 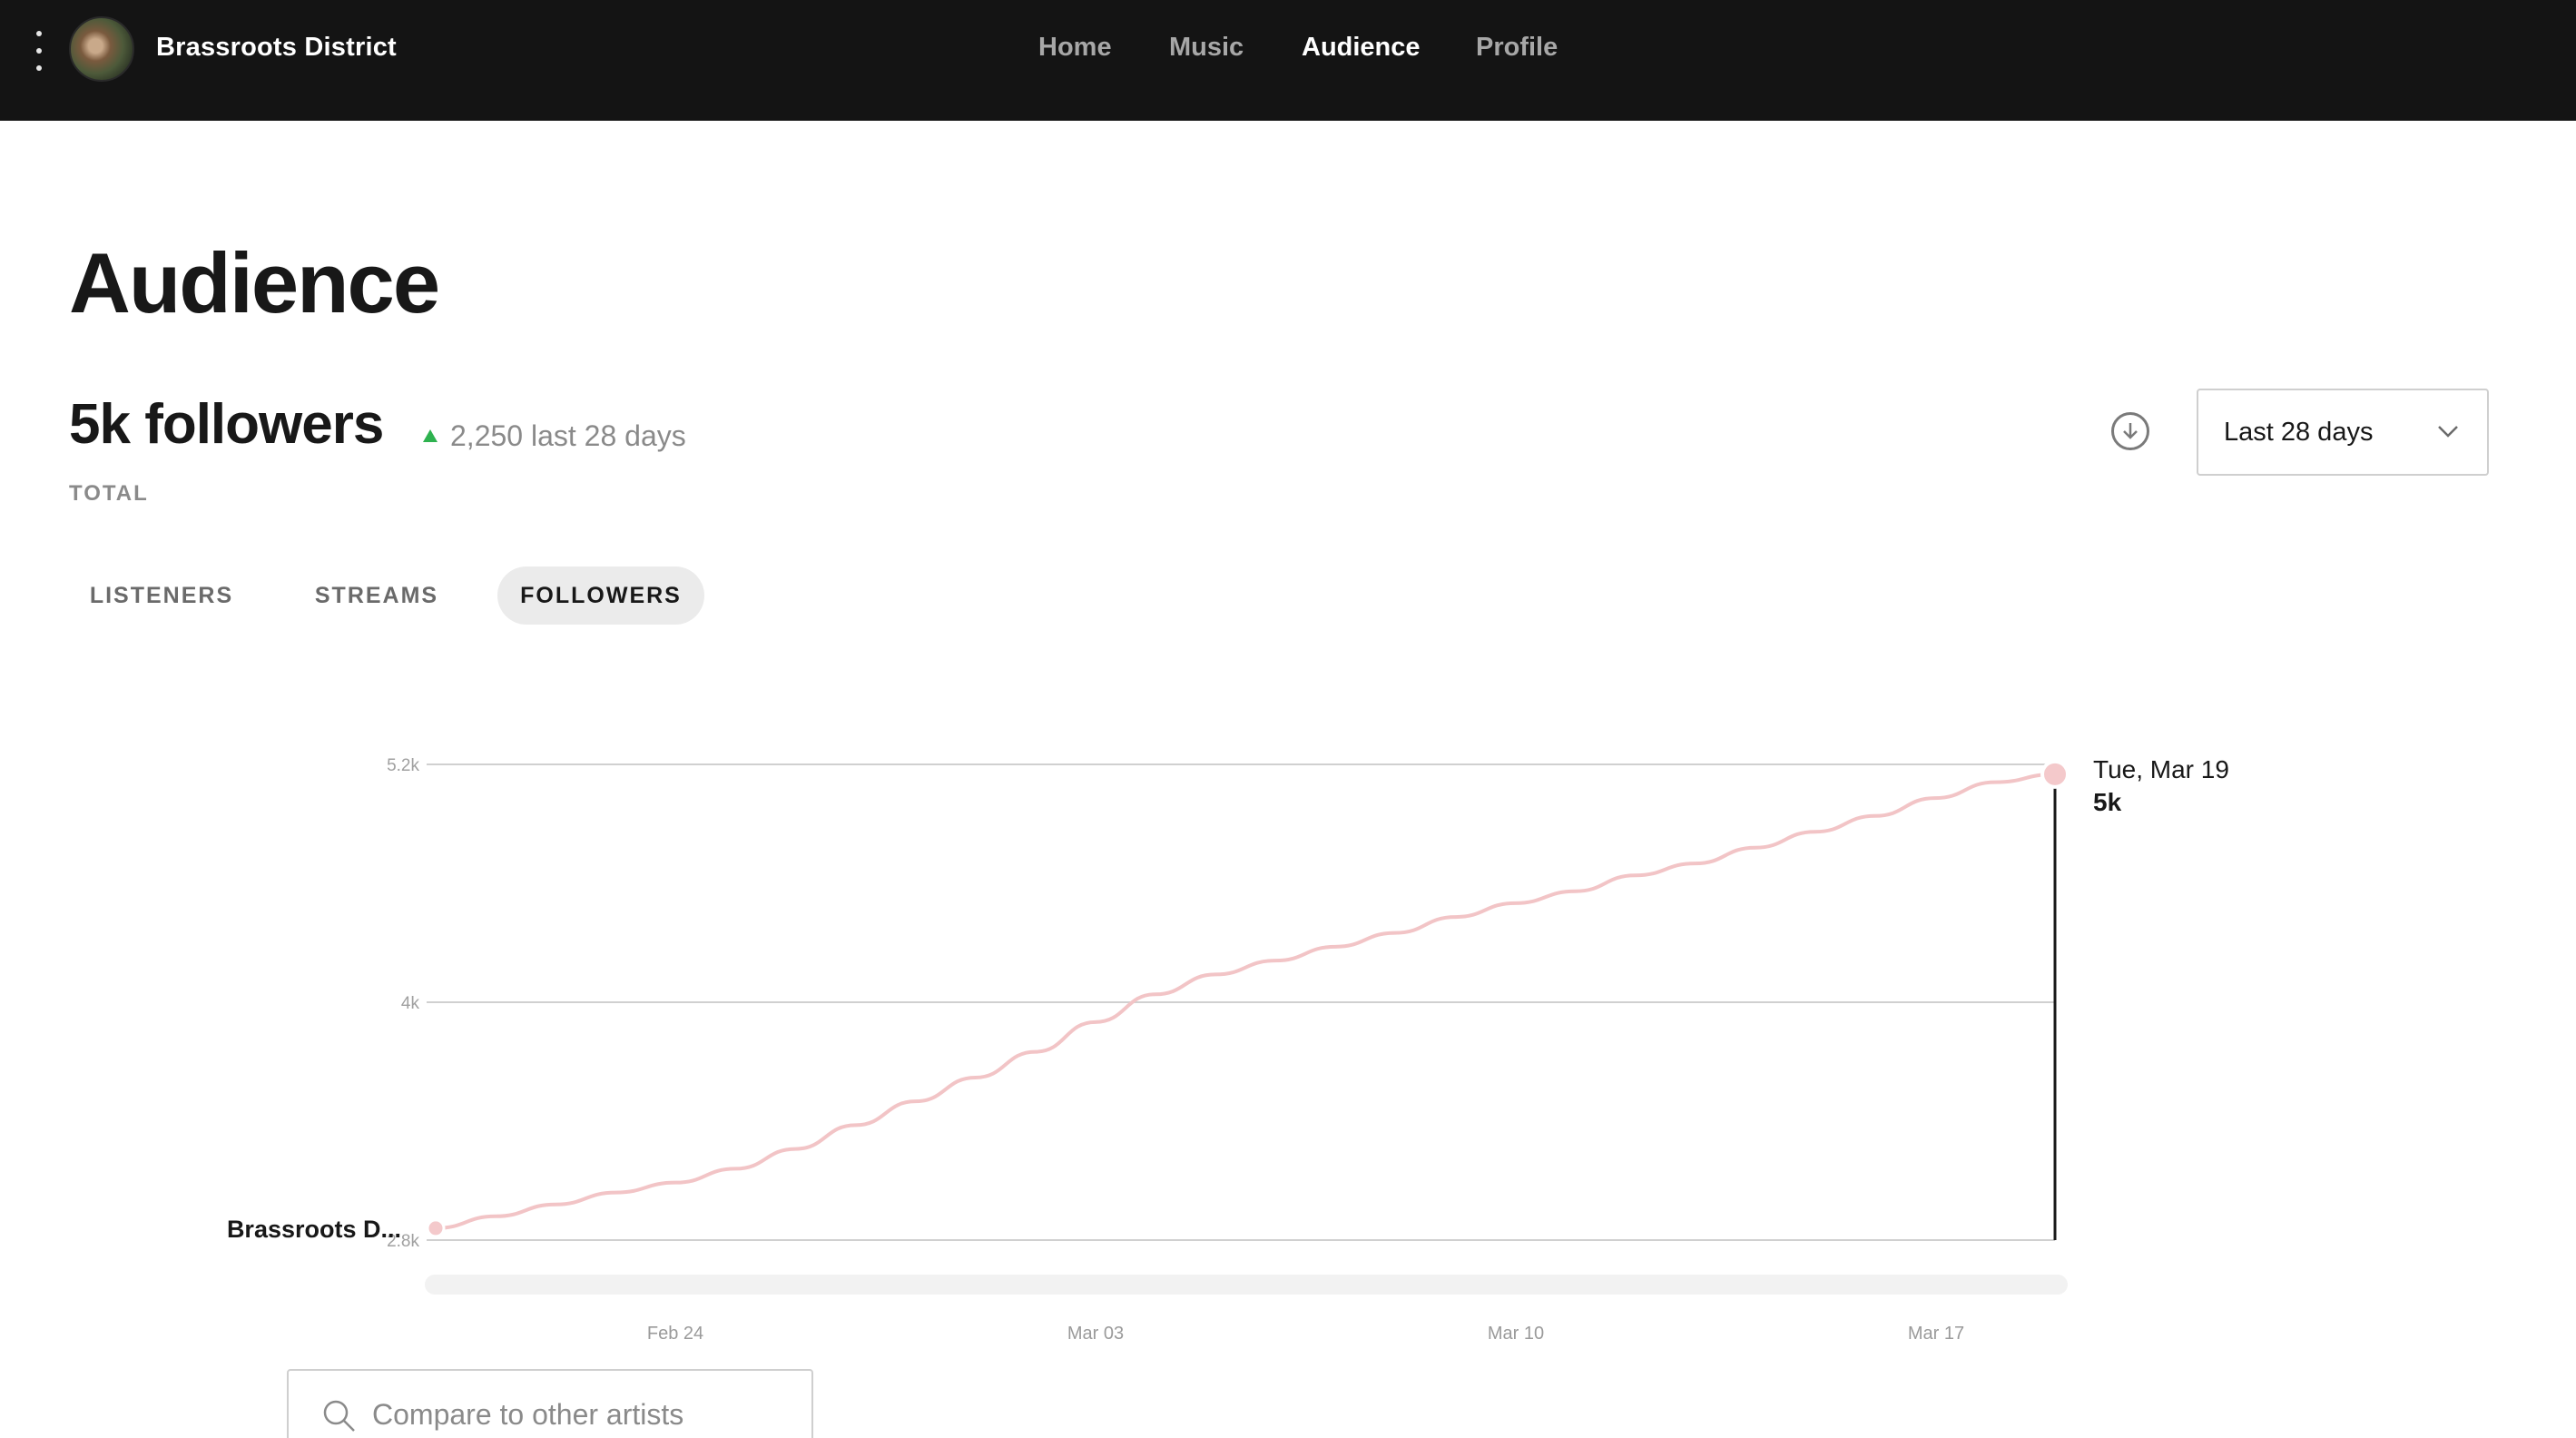 What do you see at coordinates (2130, 431) in the screenshot?
I see `download-icon` at bounding box center [2130, 431].